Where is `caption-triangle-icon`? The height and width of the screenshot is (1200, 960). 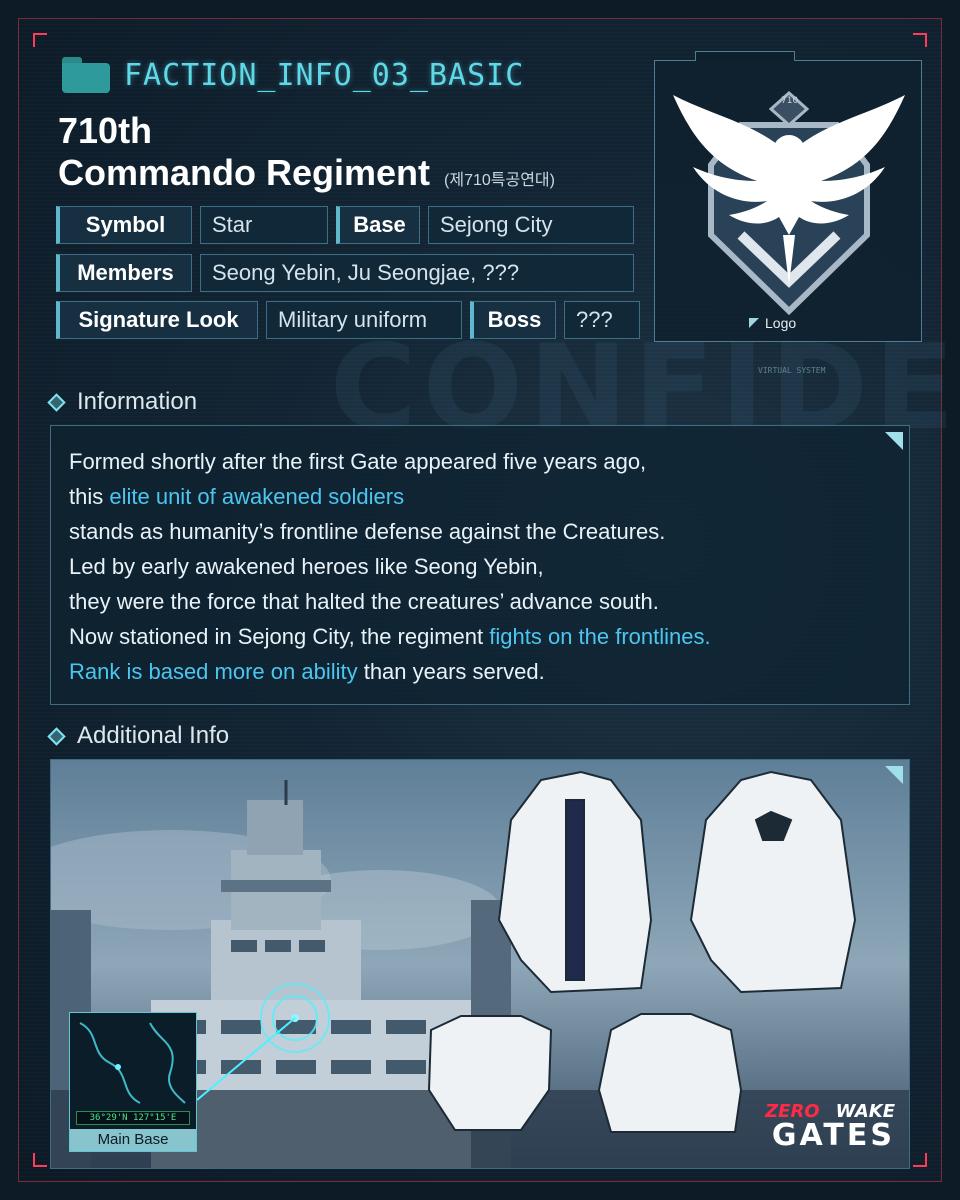 caption-triangle-icon is located at coordinates (754, 323).